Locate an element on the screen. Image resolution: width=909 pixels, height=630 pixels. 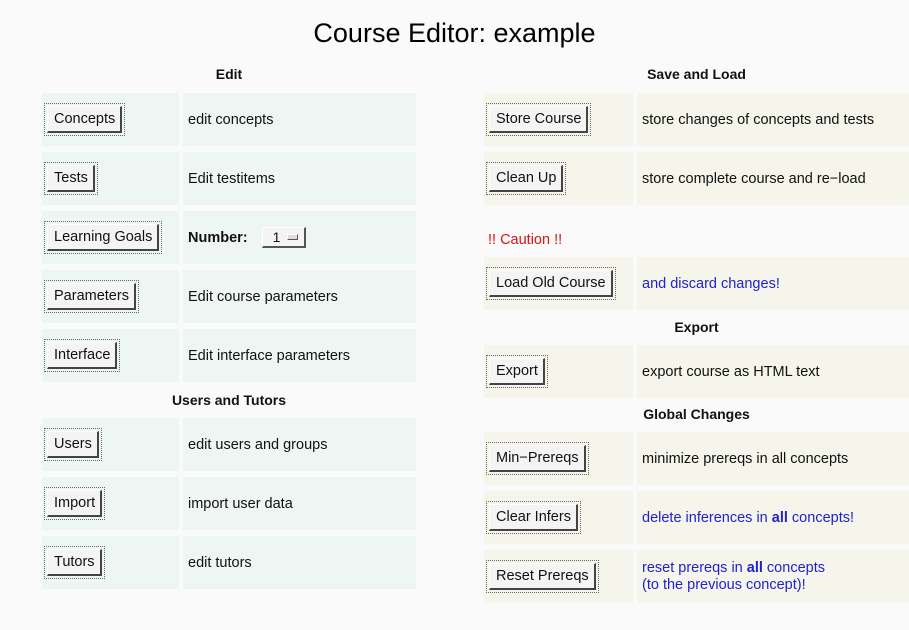
import-desc: import user data is located at coordinates (299, 503).